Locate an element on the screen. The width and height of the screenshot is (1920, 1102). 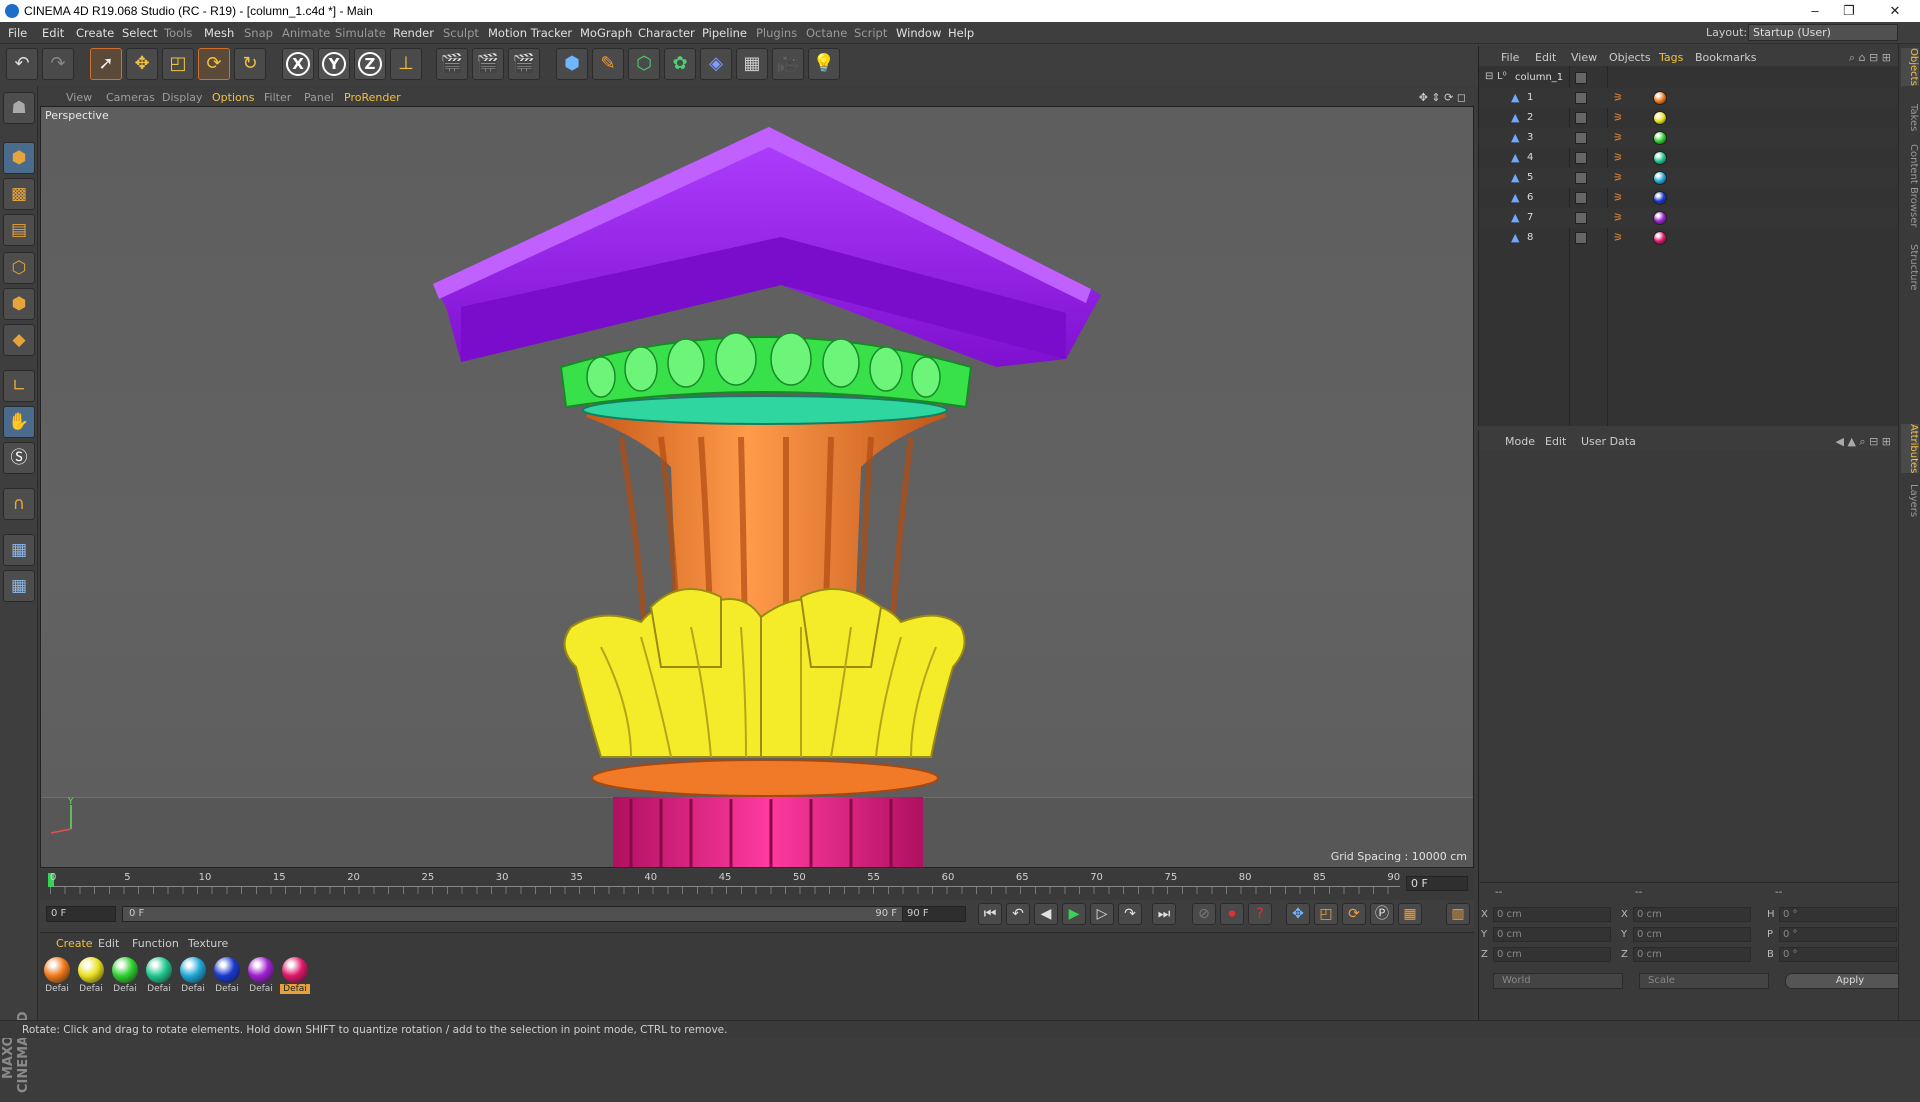
dock-tab-structure: Structure is located at coordinates (1910, 267).